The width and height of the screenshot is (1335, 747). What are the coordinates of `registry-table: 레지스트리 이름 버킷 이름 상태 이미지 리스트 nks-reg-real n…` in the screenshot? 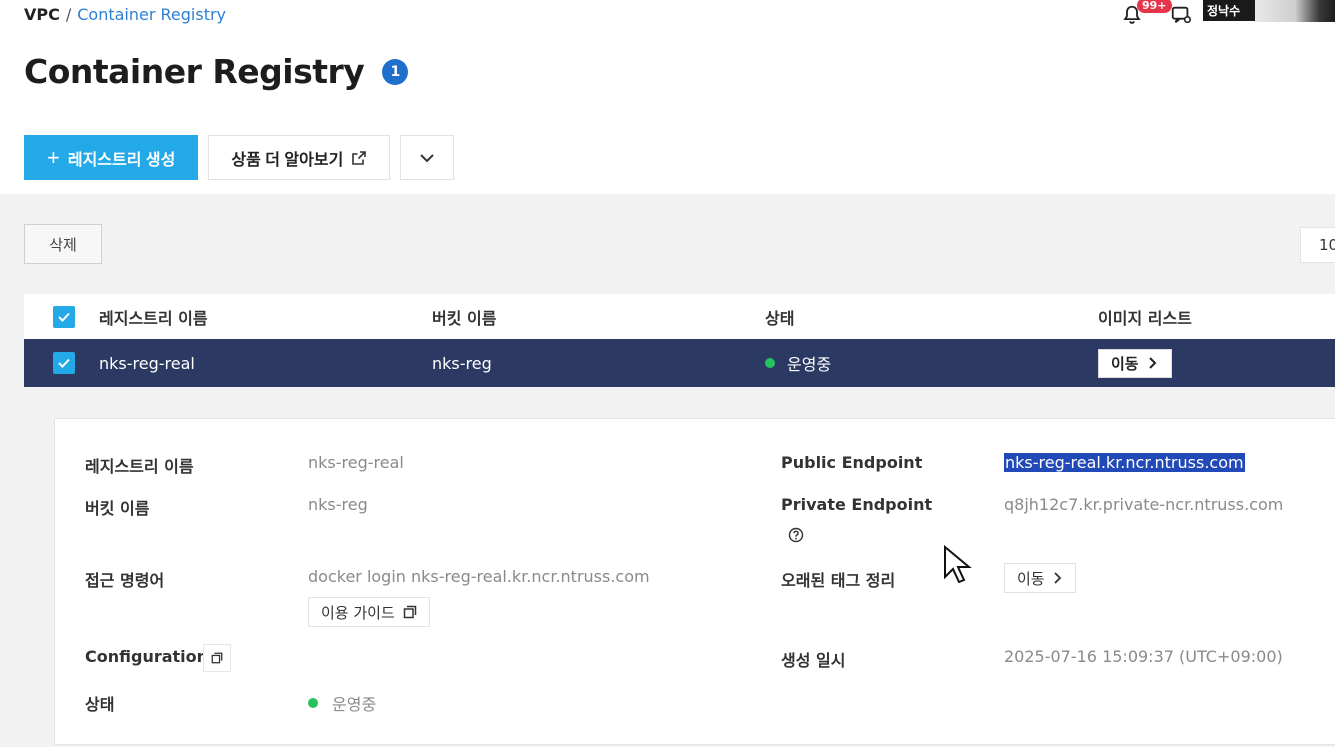 It's located at (679, 340).